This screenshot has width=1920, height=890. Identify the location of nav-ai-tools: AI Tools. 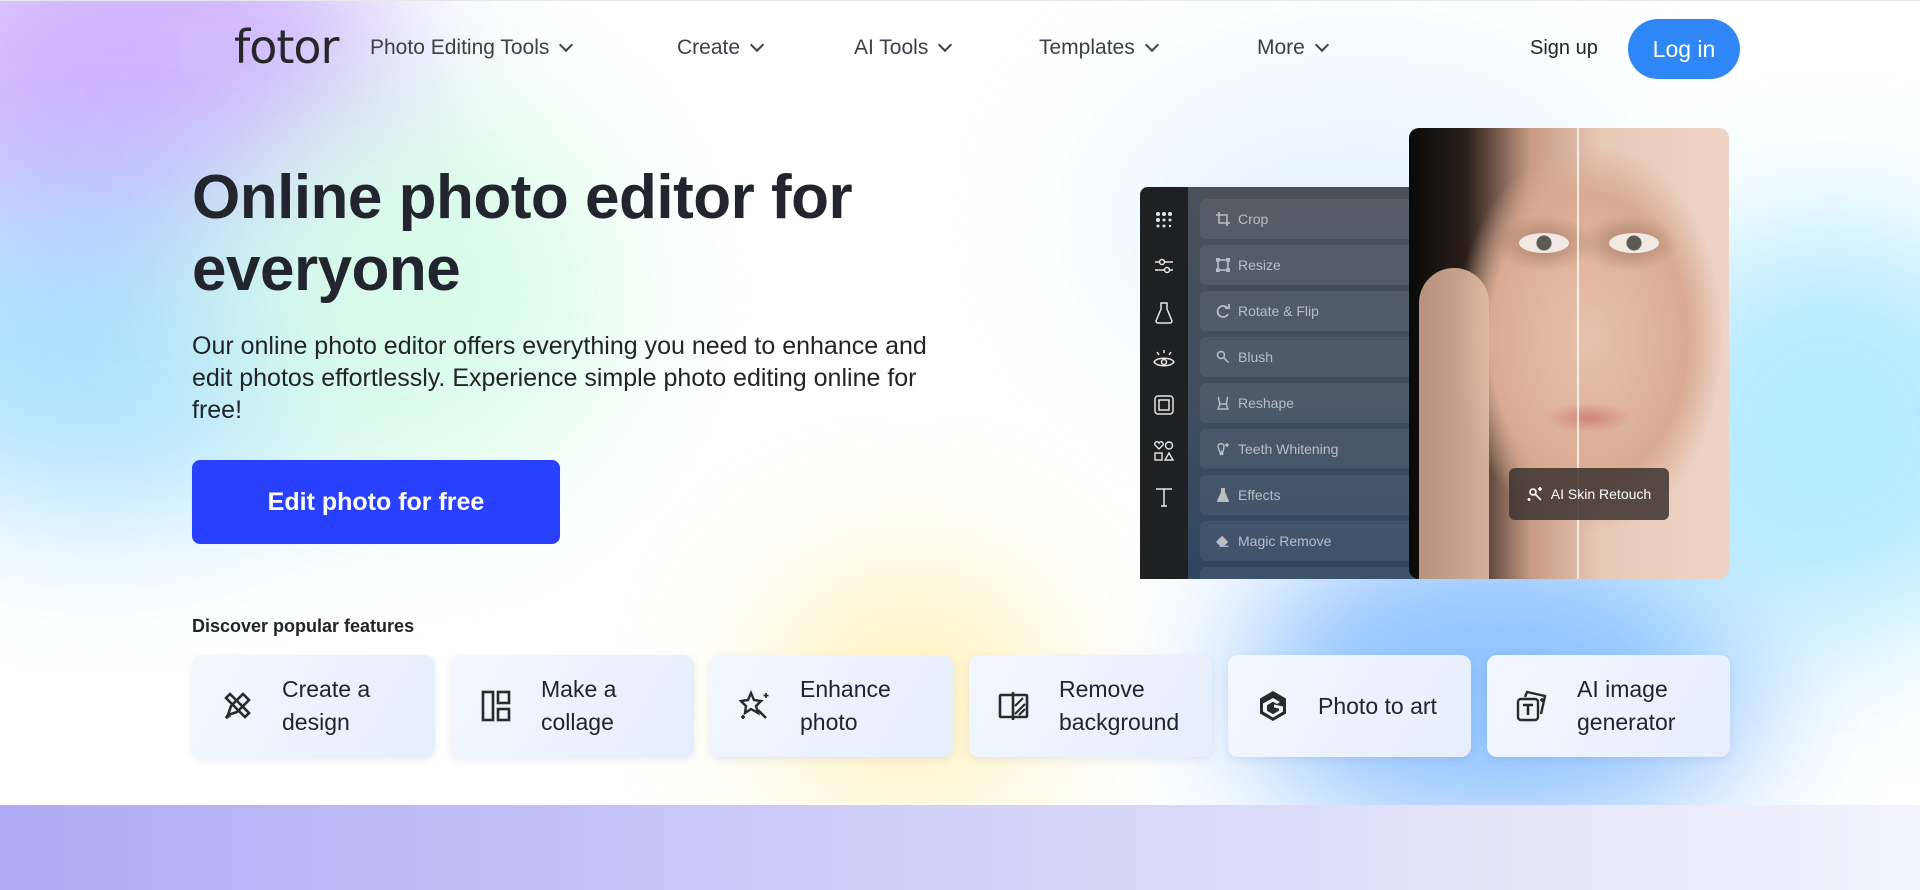
(903, 48).